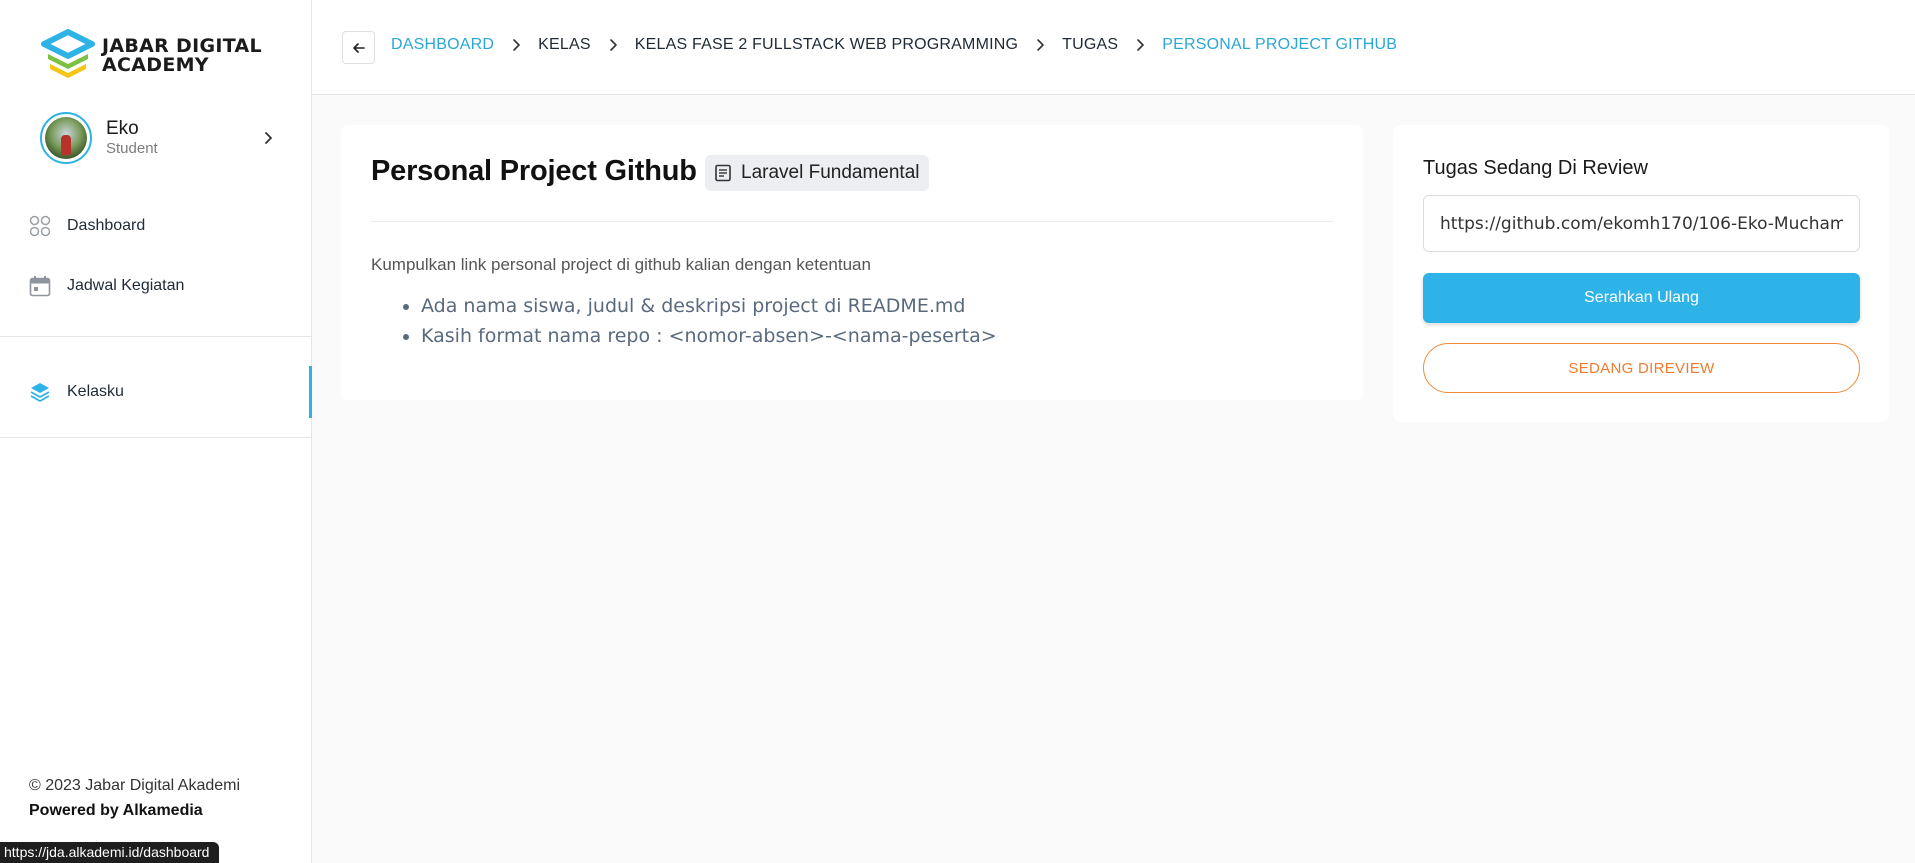 Image resolution: width=1915 pixels, height=863 pixels. Describe the element at coordinates (1641, 298) in the screenshot. I see `resubmit-button: Serahkan Ulang` at that location.